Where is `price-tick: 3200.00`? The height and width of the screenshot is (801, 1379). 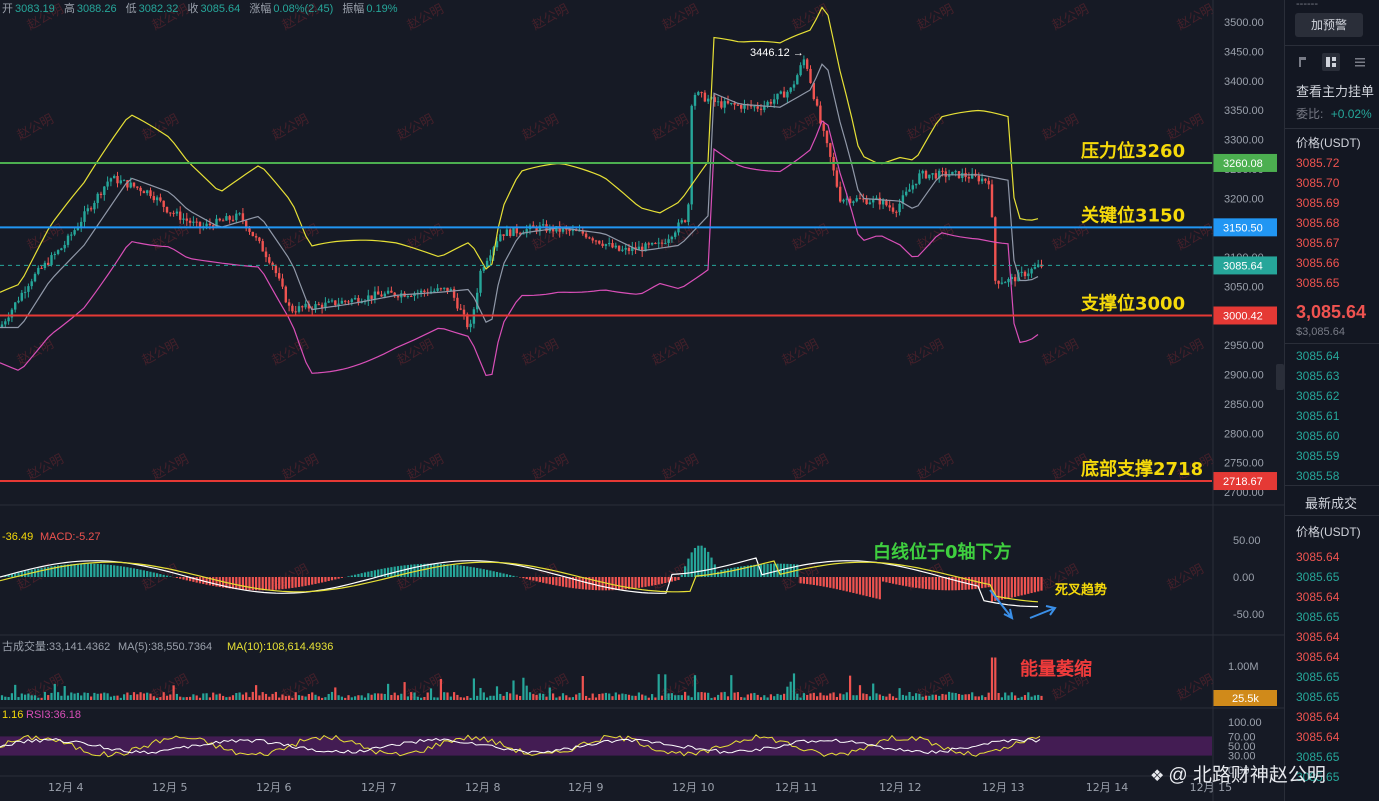
price-tick: 3200.00 is located at coordinates (1244, 199).